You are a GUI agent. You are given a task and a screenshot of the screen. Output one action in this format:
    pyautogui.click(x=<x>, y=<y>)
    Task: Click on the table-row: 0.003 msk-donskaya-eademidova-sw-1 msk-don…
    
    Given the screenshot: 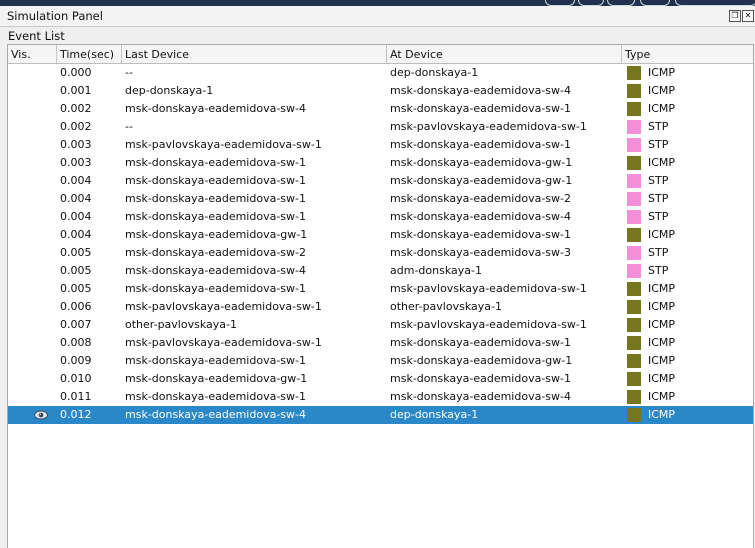 What is the action you would take?
    pyautogui.click(x=380, y=163)
    